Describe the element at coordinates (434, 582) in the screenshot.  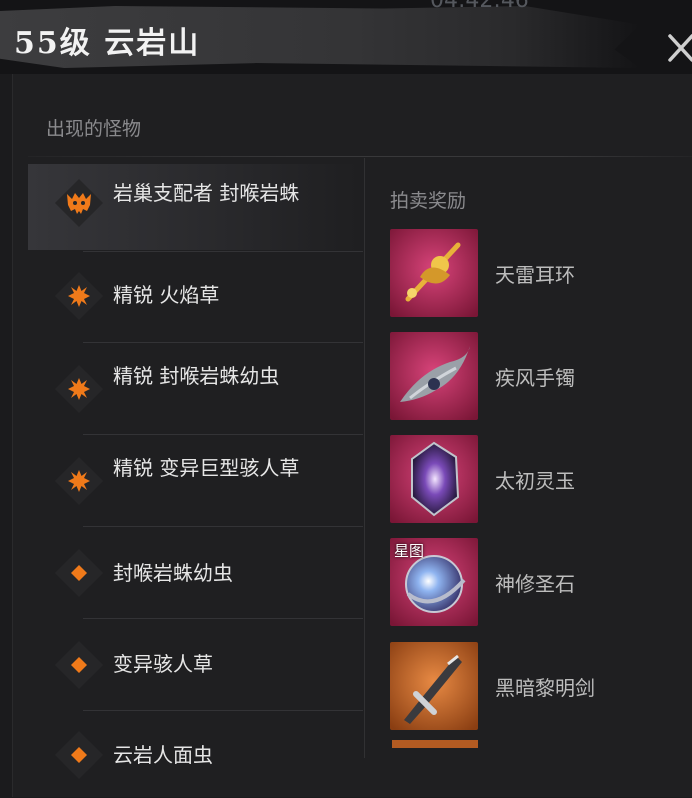
I see `orb-icon: 星图` at that location.